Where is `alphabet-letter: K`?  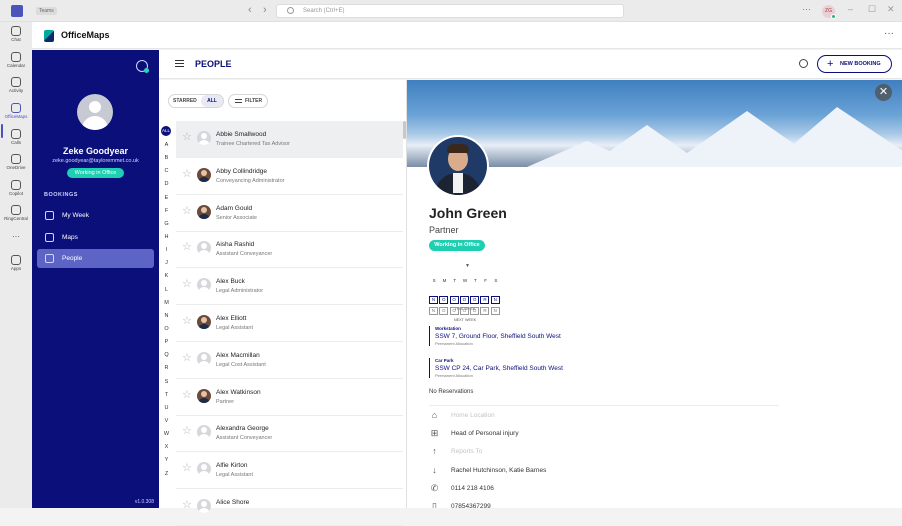 alphabet-letter: K is located at coordinates (166, 276).